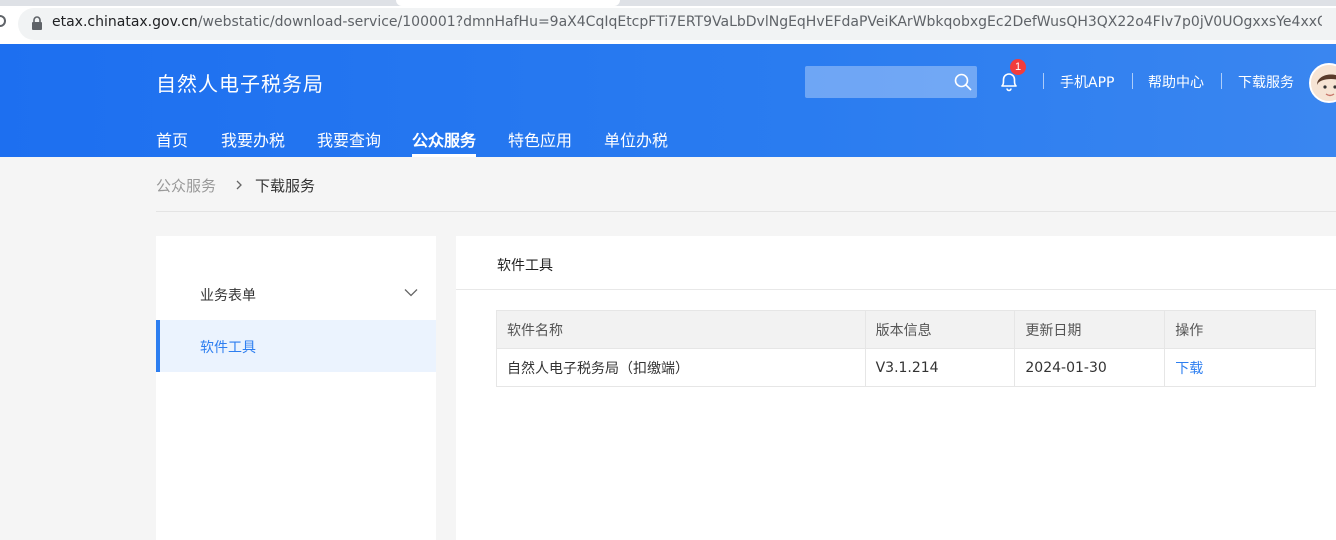 This screenshot has height=540, width=1336. Describe the element at coordinates (1176, 82) in the screenshot. I see `help-center-link: 帮助中心` at that location.